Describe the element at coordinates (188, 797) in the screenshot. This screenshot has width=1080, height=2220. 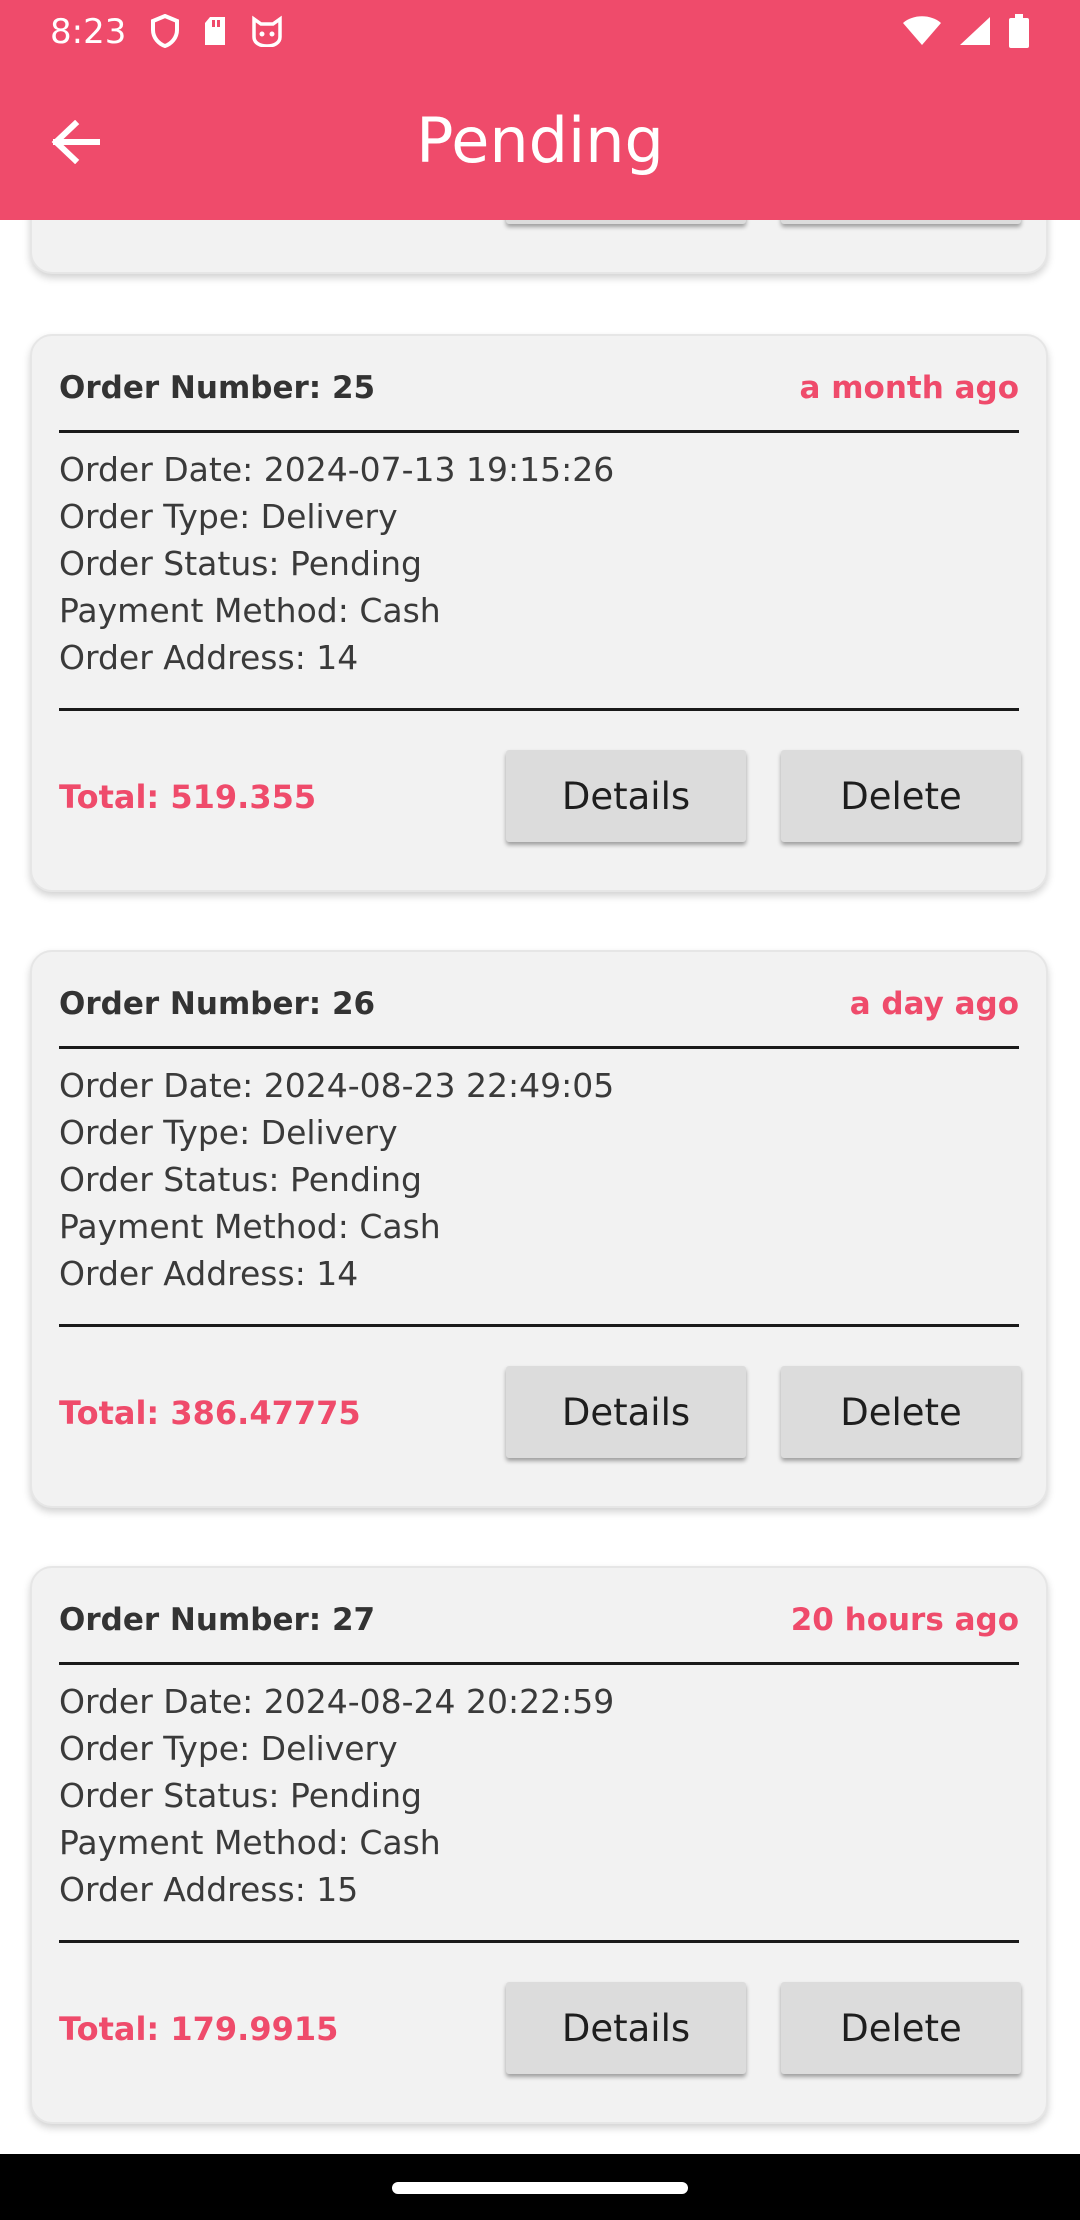
I see `order-total: Total: 519.355` at that location.